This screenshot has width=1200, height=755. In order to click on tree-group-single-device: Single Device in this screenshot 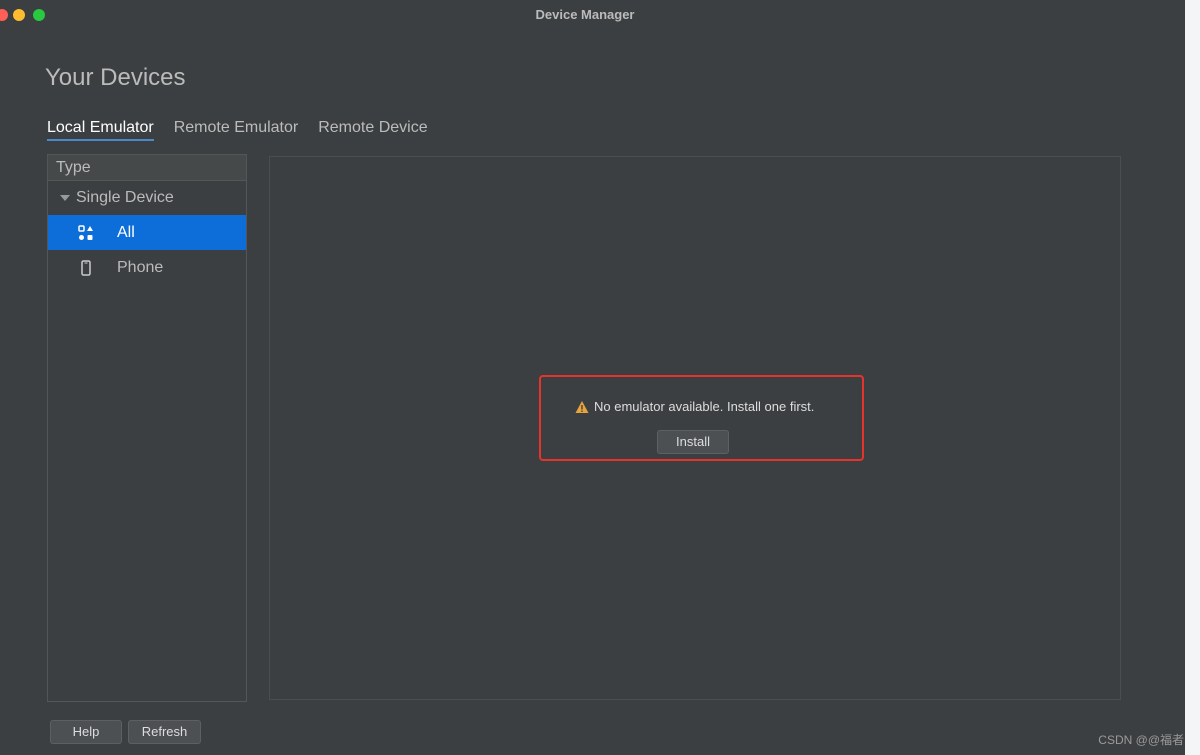, I will do `click(147, 198)`.